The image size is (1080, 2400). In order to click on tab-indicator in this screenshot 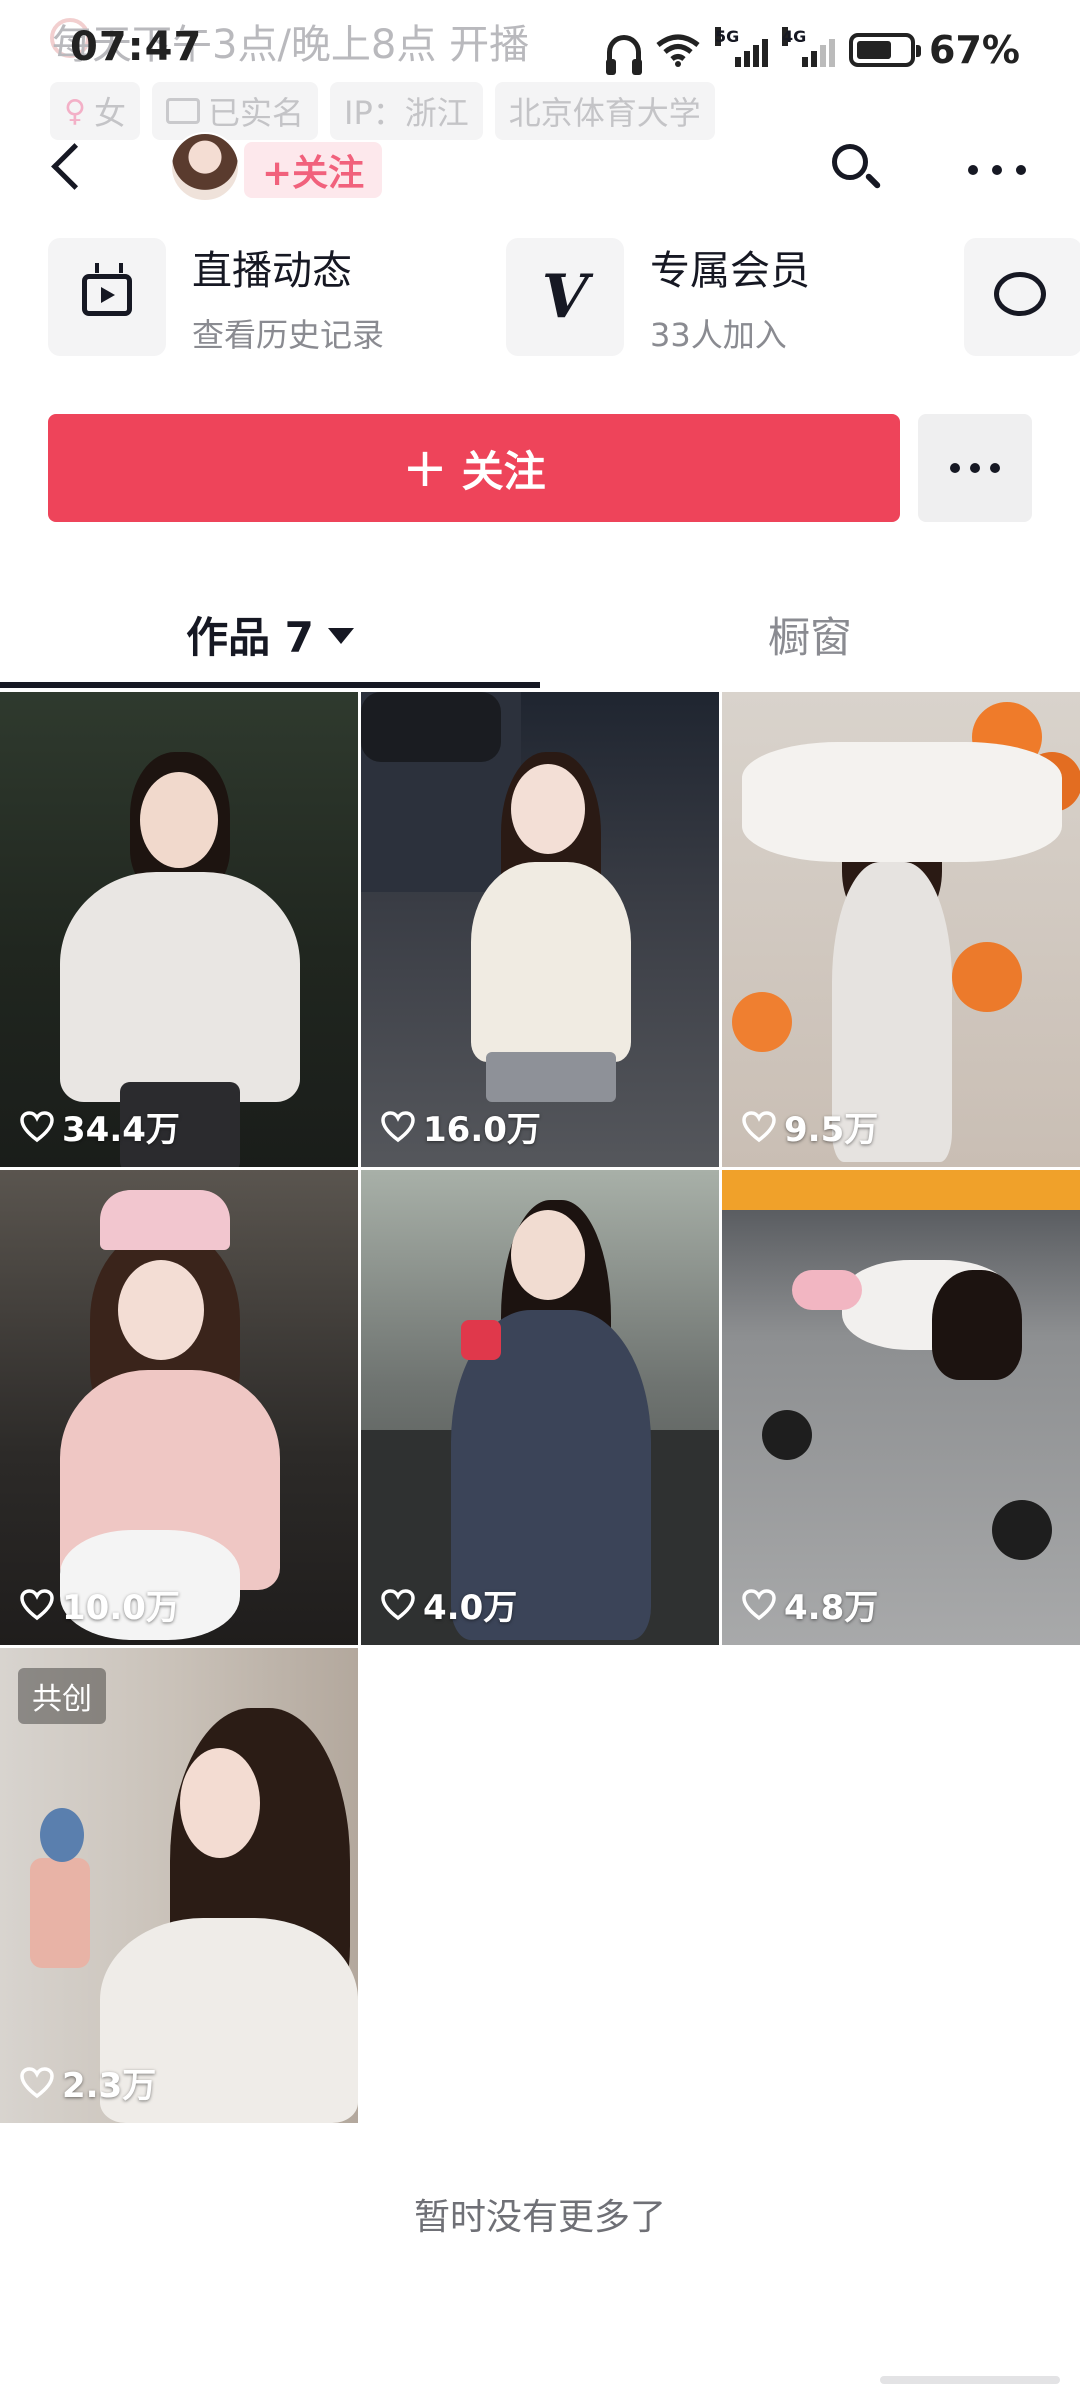, I will do `click(270, 685)`.